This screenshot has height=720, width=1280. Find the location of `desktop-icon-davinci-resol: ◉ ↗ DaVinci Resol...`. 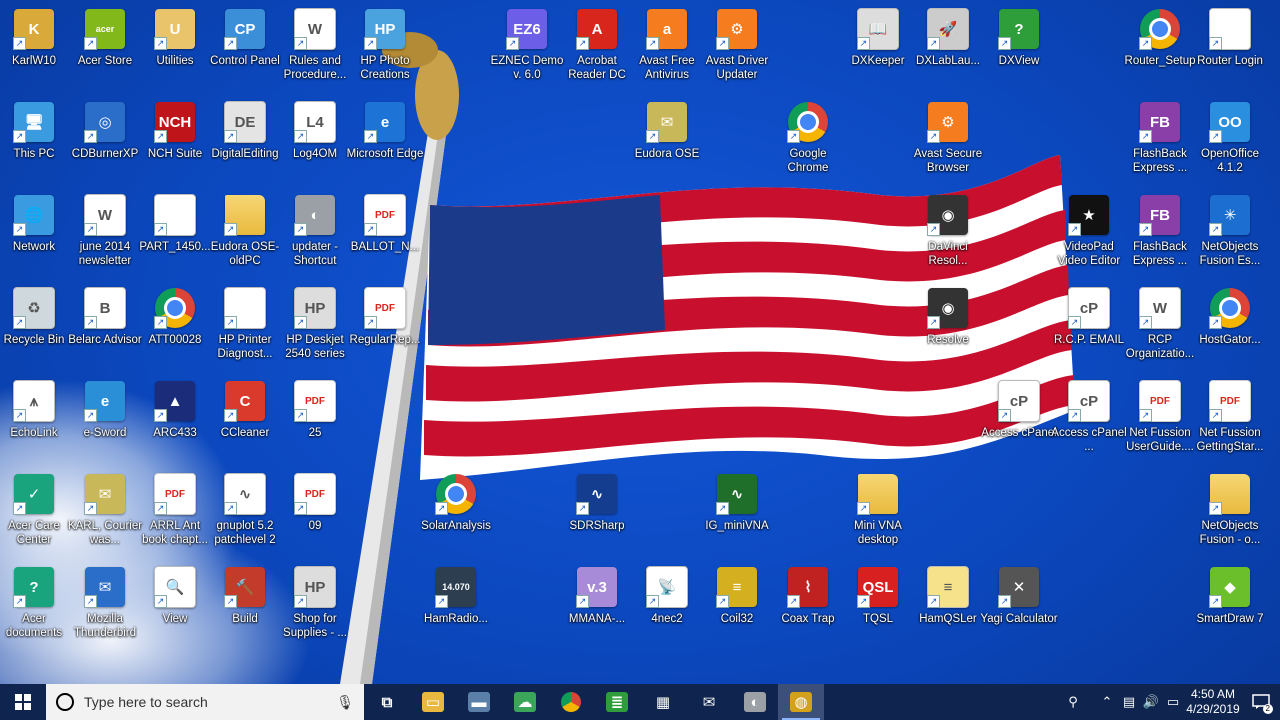

desktop-icon-davinci-resol: ◉ ↗ DaVinci Resol... is located at coordinates (948, 230).